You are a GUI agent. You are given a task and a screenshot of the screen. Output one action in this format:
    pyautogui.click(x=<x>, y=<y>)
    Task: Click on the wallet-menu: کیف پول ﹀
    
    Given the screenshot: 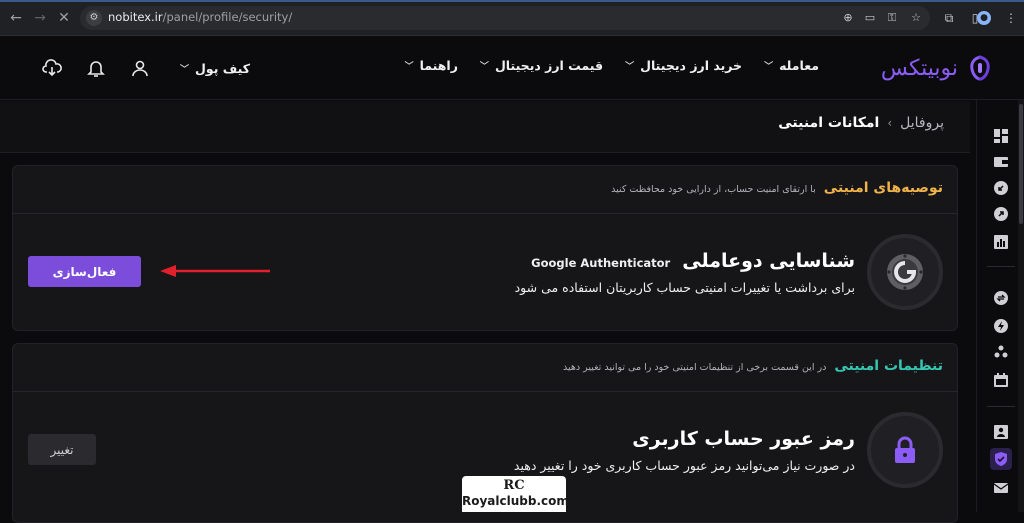 What is the action you would take?
    pyautogui.click(x=215, y=68)
    